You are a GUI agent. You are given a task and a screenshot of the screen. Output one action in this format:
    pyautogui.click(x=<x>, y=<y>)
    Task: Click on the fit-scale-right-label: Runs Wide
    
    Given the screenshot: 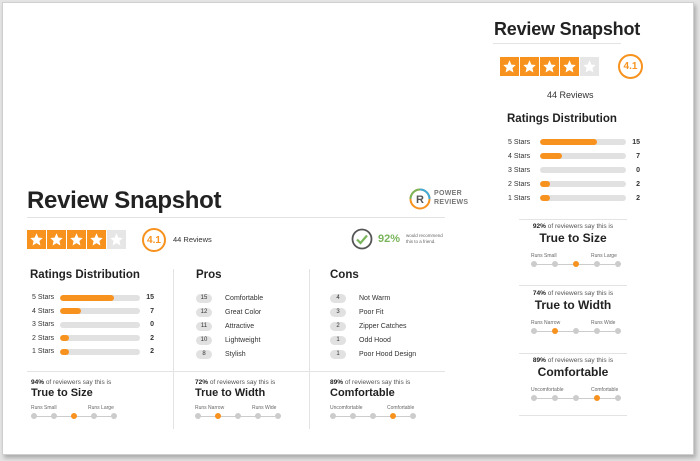 What is the action you would take?
    pyautogui.click(x=264, y=408)
    